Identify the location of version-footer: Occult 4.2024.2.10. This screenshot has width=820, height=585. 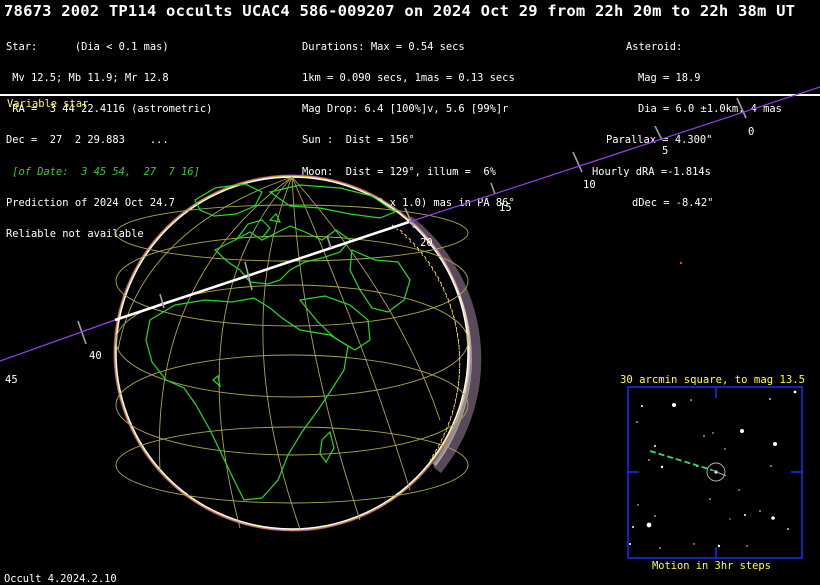
(60, 579).